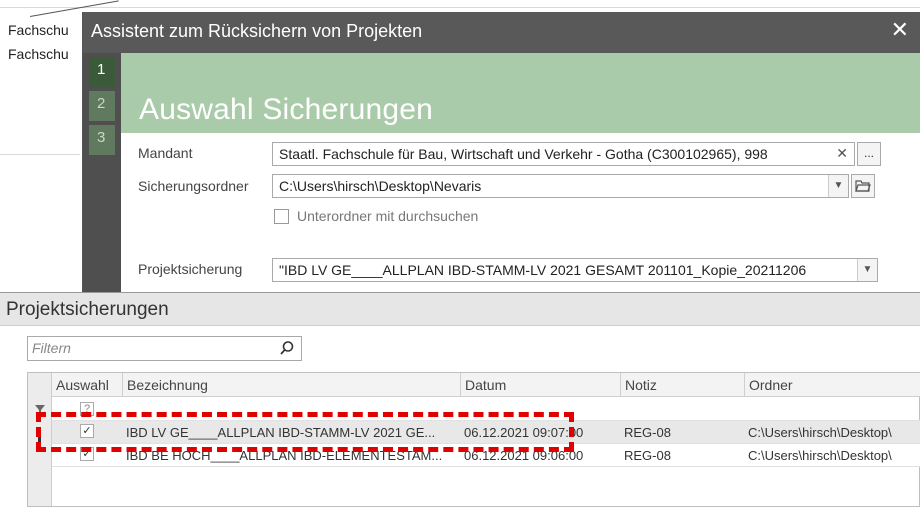 Image resolution: width=920 pixels, height=514 pixels. Describe the element at coordinates (257, 31) in the screenshot. I see `dialog-title: Assistent zum Rücksichern von Projekten` at that location.